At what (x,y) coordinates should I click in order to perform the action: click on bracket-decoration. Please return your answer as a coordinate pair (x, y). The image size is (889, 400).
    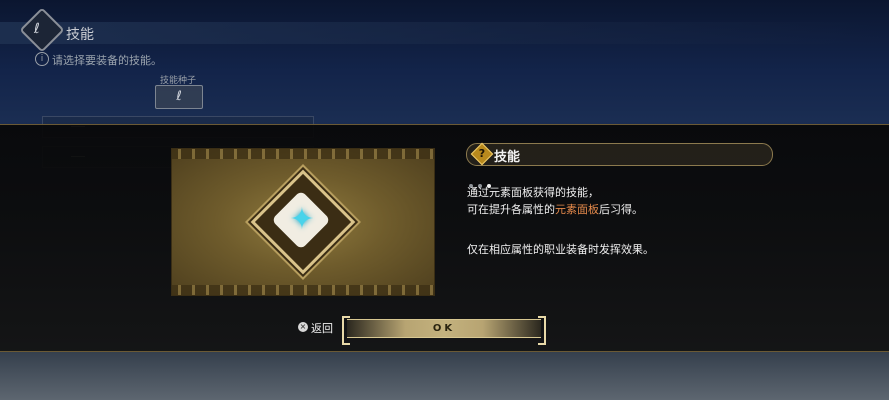
    Looking at the image, I should click on (542, 330).